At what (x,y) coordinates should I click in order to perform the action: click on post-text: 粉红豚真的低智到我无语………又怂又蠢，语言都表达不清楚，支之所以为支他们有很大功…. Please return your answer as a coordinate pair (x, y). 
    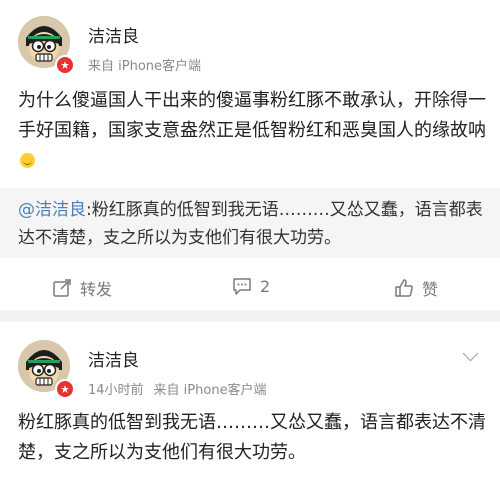
    Looking at the image, I should click on (252, 437).